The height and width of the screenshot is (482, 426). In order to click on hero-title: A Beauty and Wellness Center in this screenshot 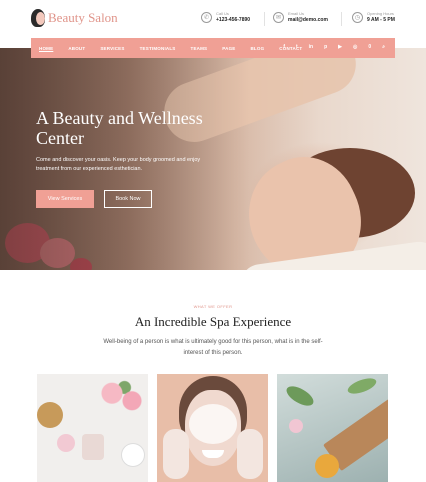, I will do `click(119, 128)`.